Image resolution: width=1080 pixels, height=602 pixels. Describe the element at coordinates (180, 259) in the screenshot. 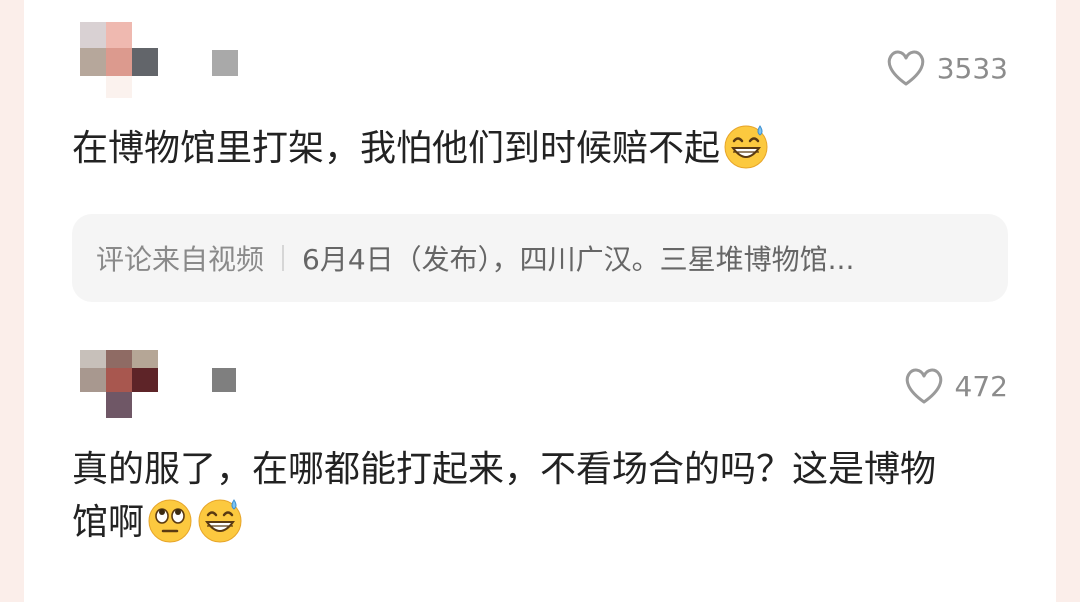

I see `source-label: 评论来自视频` at that location.